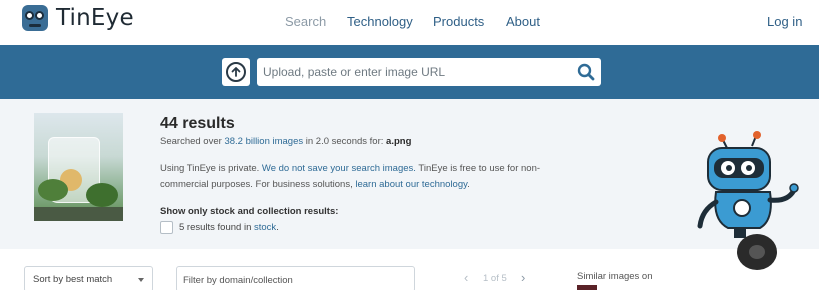  I want to click on nav-technology-link: Technology, so click(380, 21).